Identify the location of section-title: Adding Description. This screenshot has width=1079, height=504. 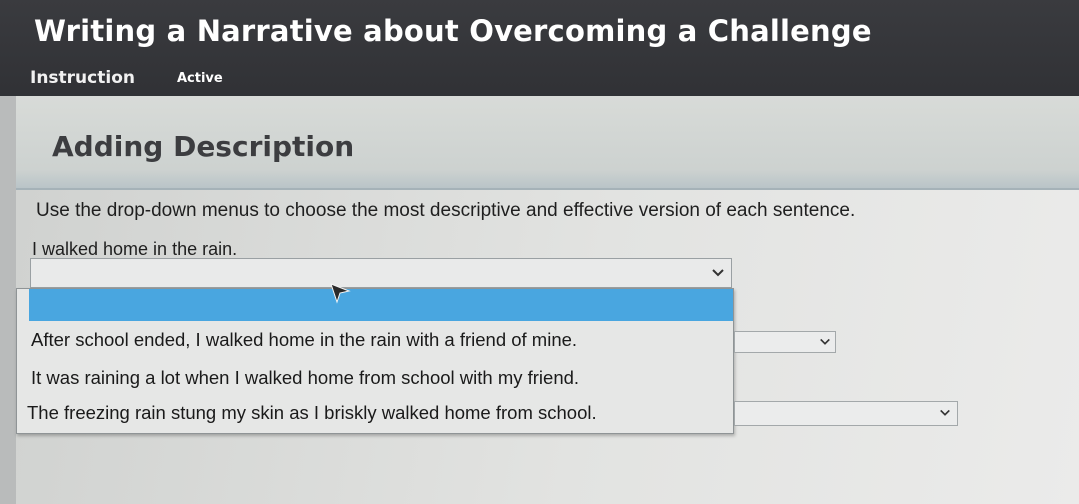
(203, 146).